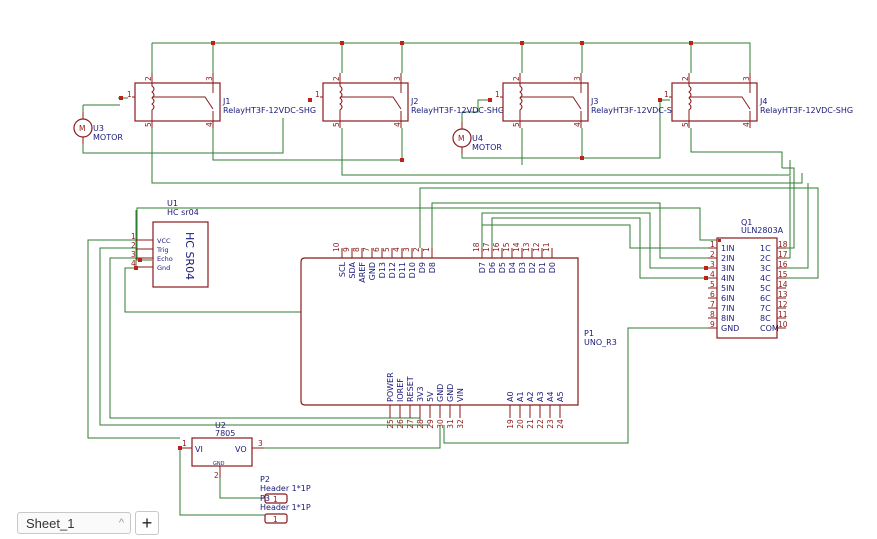  I want to click on header-p3-ref: P3, so click(265, 498).